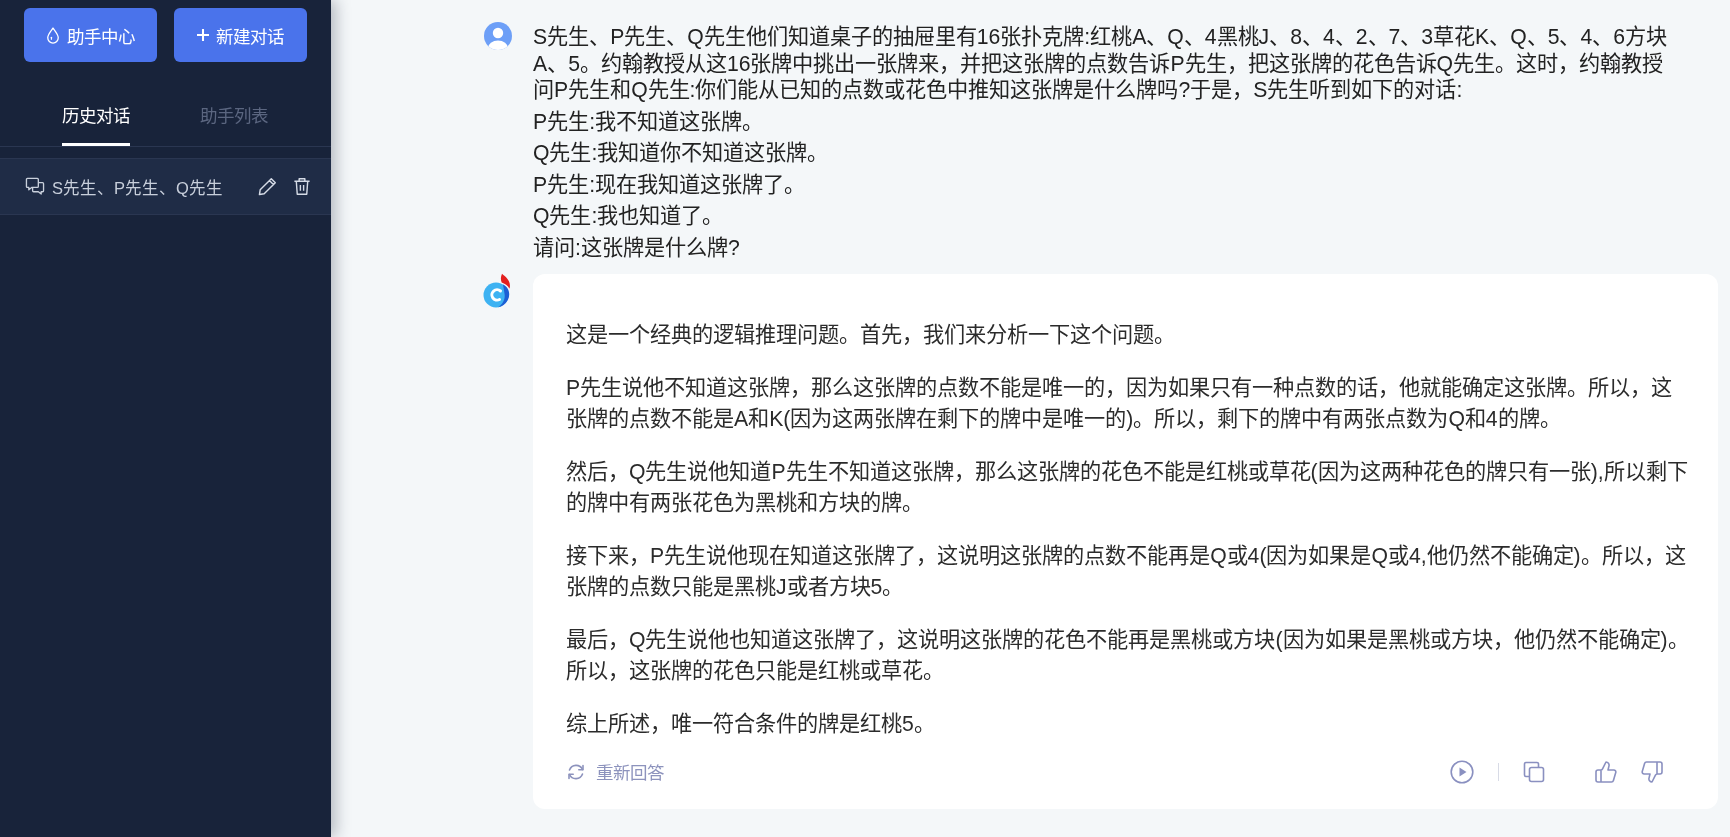 The height and width of the screenshot is (837, 1730). Describe the element at coordinates (1127, 487) in the screenshot. I see `answer-paragraph: 然后，Q先生说他知道P先生不知道这张牌，那么这张牌的花色不能是红桃或草花(因为这两种花色的牌只有一张),所以剩下的牌中有两张花色为黑桃和方块的牌。` at that location.